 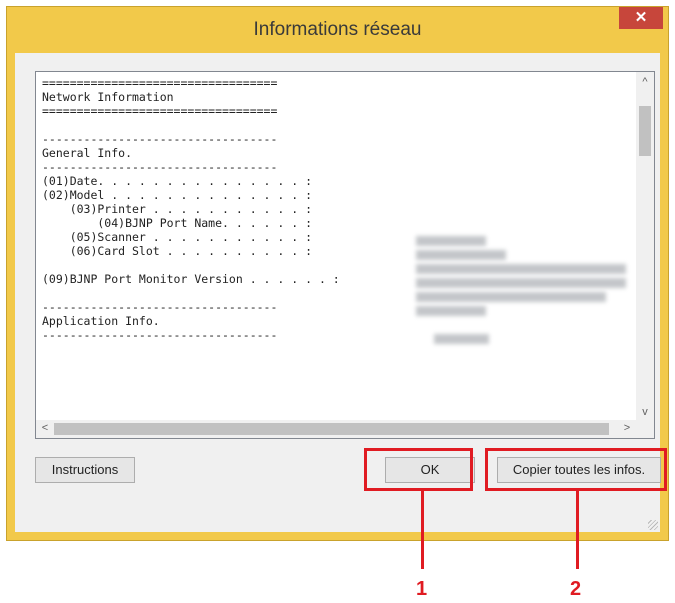 I want to click on scroll-left-icon: <, so click(x=45, y=428).